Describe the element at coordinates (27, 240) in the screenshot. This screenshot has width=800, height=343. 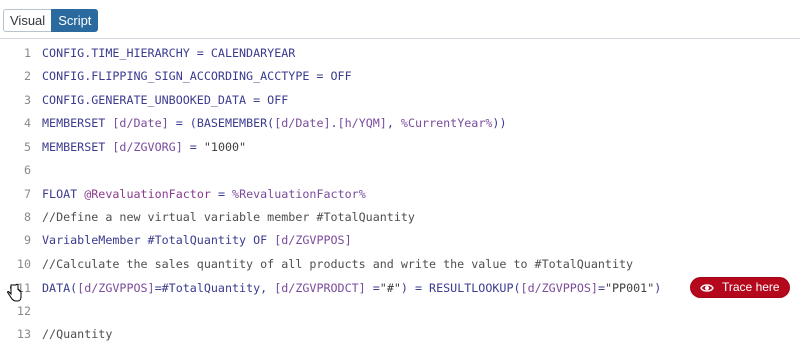
I see `line-number: 9` at that location.